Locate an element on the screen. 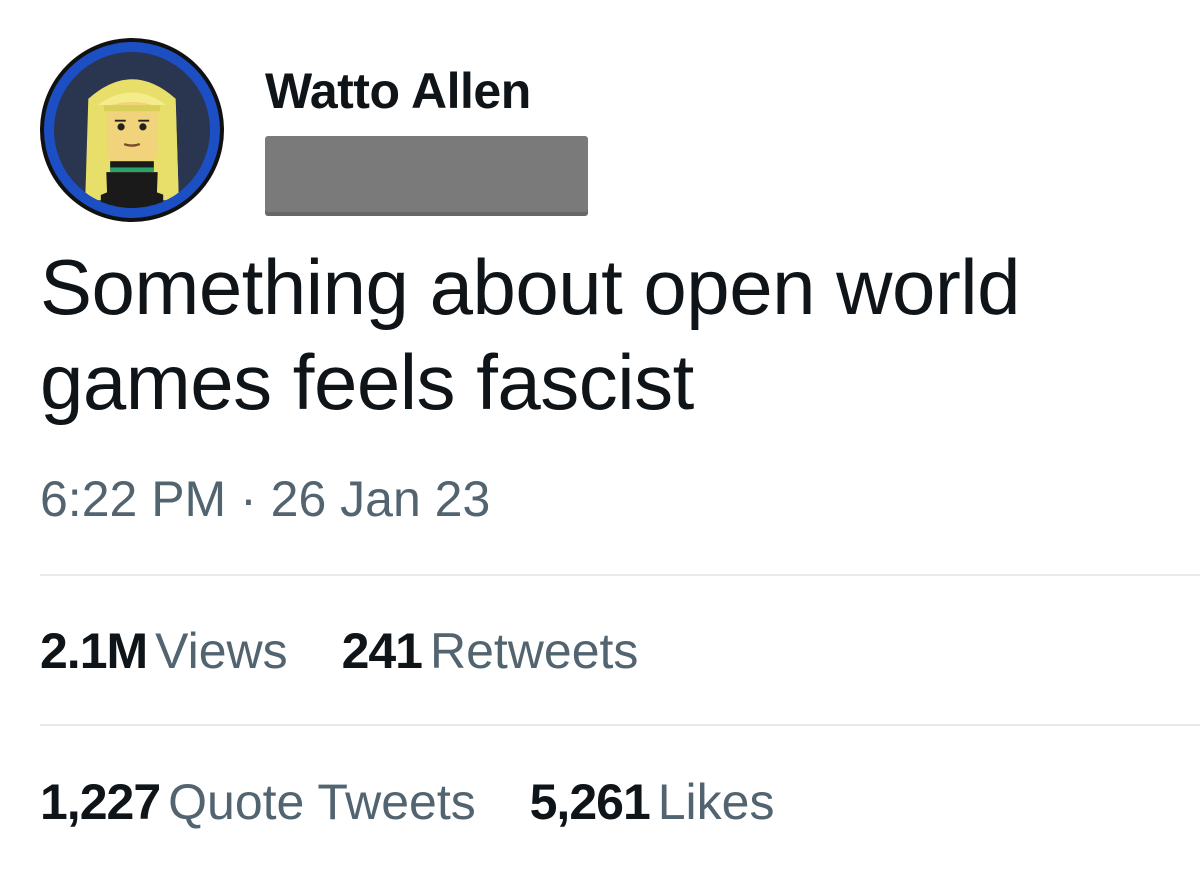  stats-row-views-retweets: 2.1M Views 241 Retweets is located at coordinates (359, 651).